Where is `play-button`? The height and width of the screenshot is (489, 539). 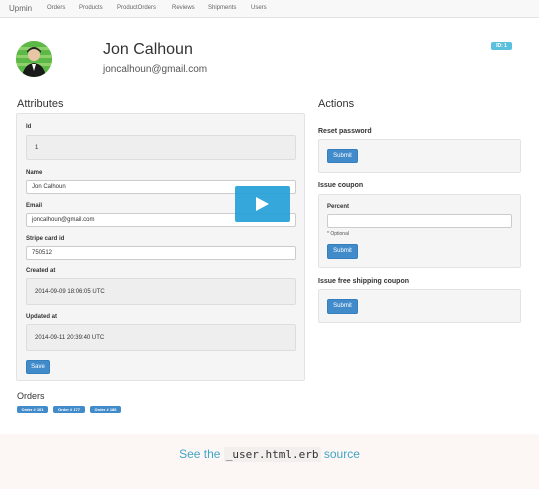 play-button is located at coordinates (262, 204).